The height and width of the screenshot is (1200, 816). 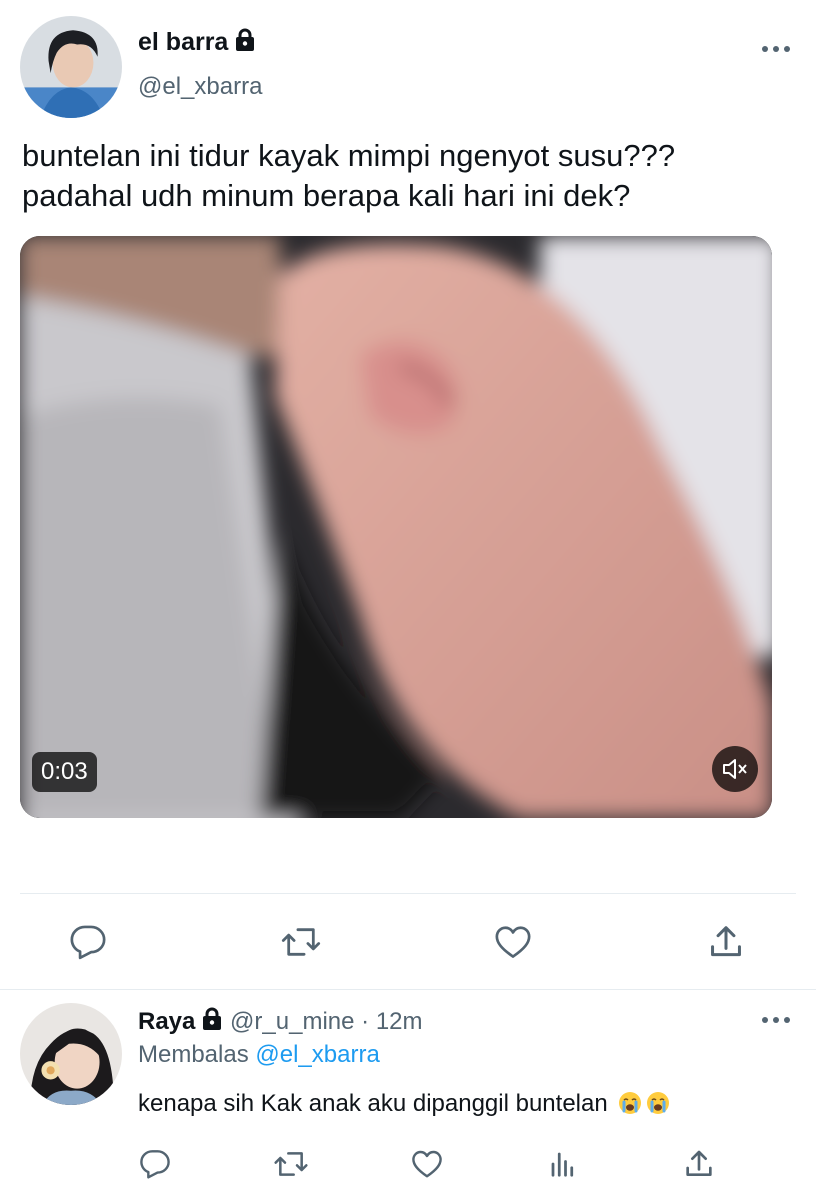 I want to click on reply-actions, so click(x=427, y=1164).